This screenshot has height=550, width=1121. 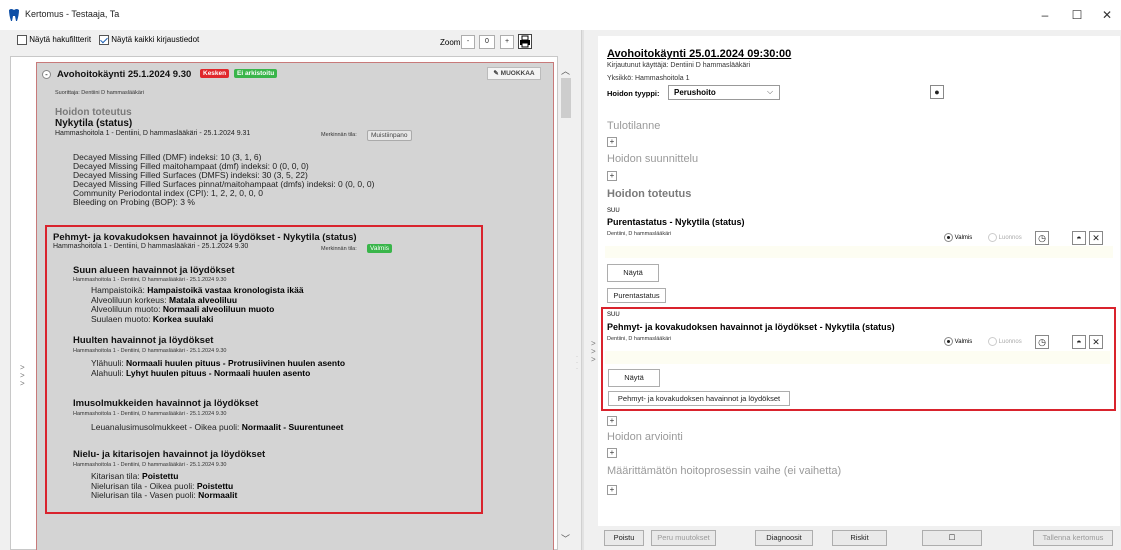 I want to click on entry1-radio-luonnos: Luonnos, so click(x=1005, y=237).